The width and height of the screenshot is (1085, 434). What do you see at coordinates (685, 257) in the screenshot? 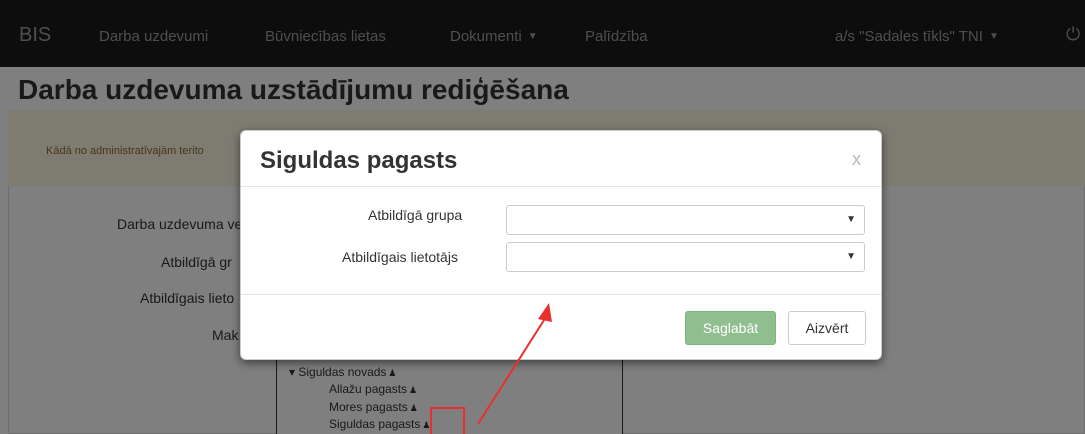
I see `atbildigais-lietotajs-select: ▼` at bounding box center [685, 257].